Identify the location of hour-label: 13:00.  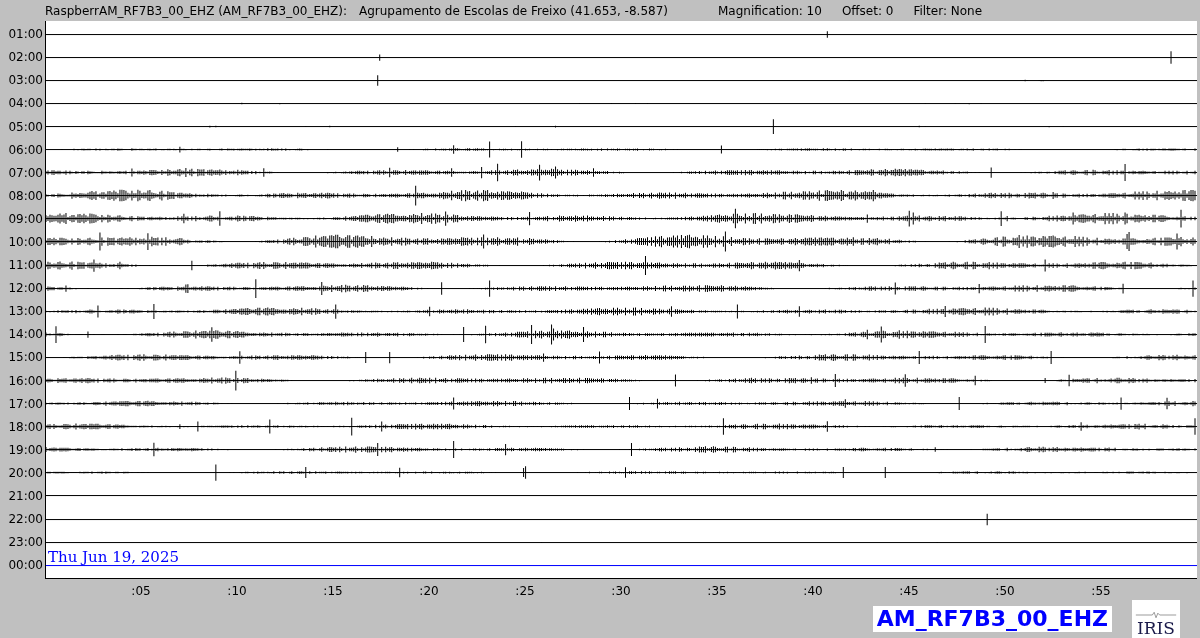
(25, 311).